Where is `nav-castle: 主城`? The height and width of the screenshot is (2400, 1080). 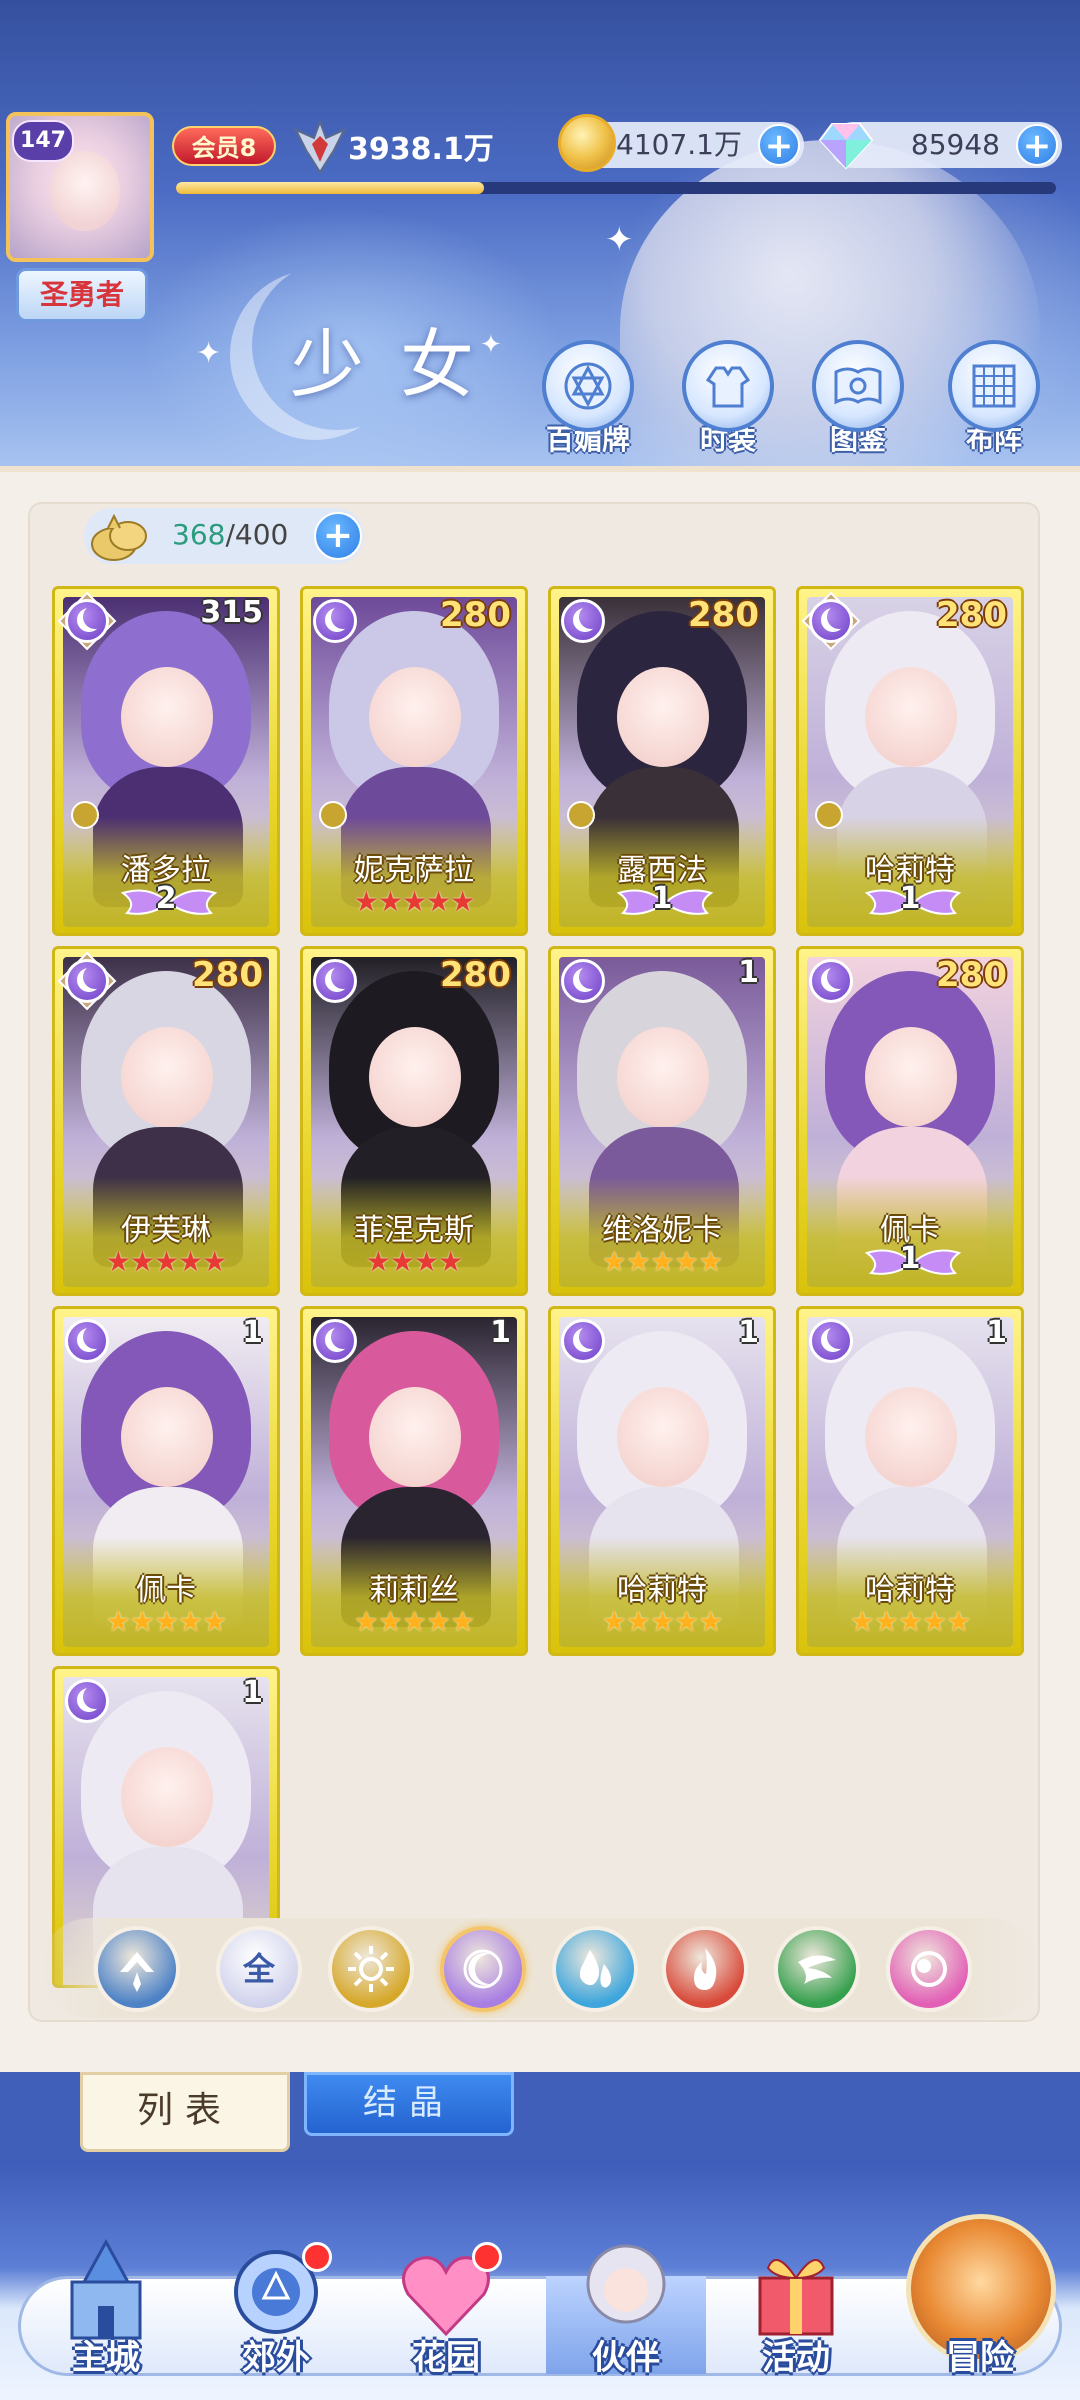 nav-castle: 主城 is located at coordinates (106, 2313).